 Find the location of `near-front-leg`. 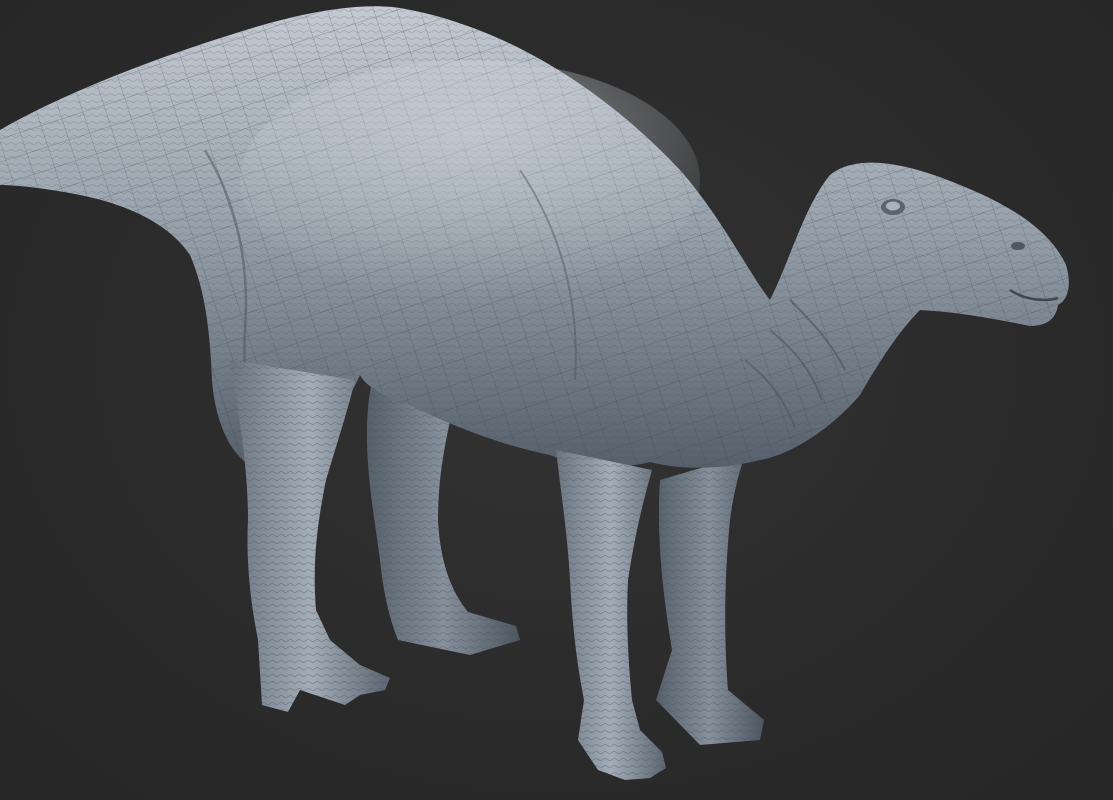

near-front-leg is located at coordinates (611, 615).